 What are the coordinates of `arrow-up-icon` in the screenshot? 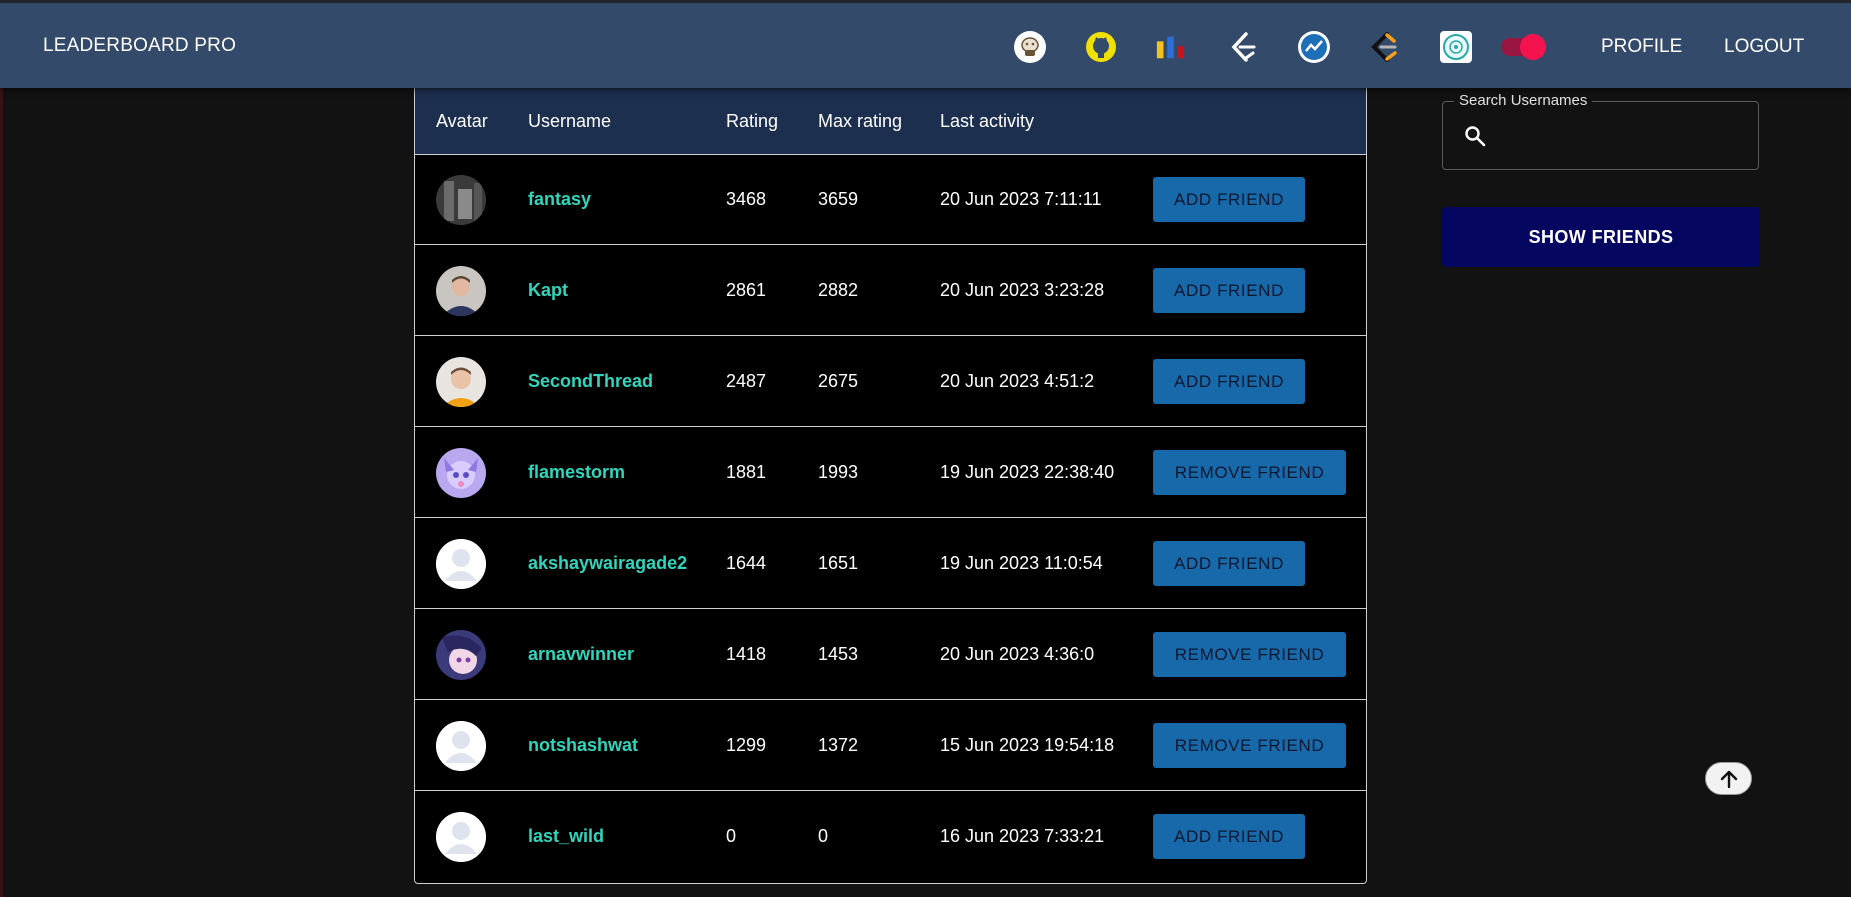 It's located at (1728, 779).